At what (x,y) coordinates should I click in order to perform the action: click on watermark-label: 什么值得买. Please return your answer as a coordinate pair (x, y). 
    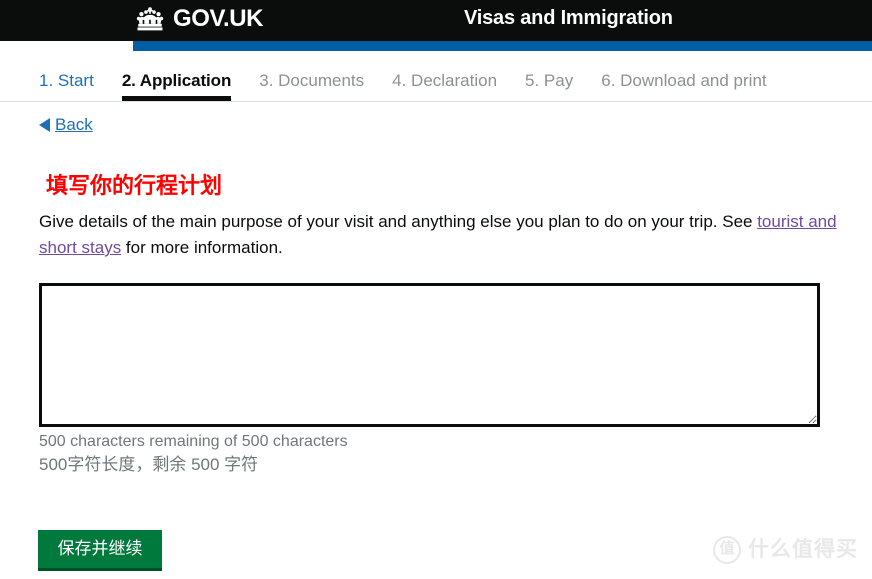
    Looking at the image, I should click on (803, 549).